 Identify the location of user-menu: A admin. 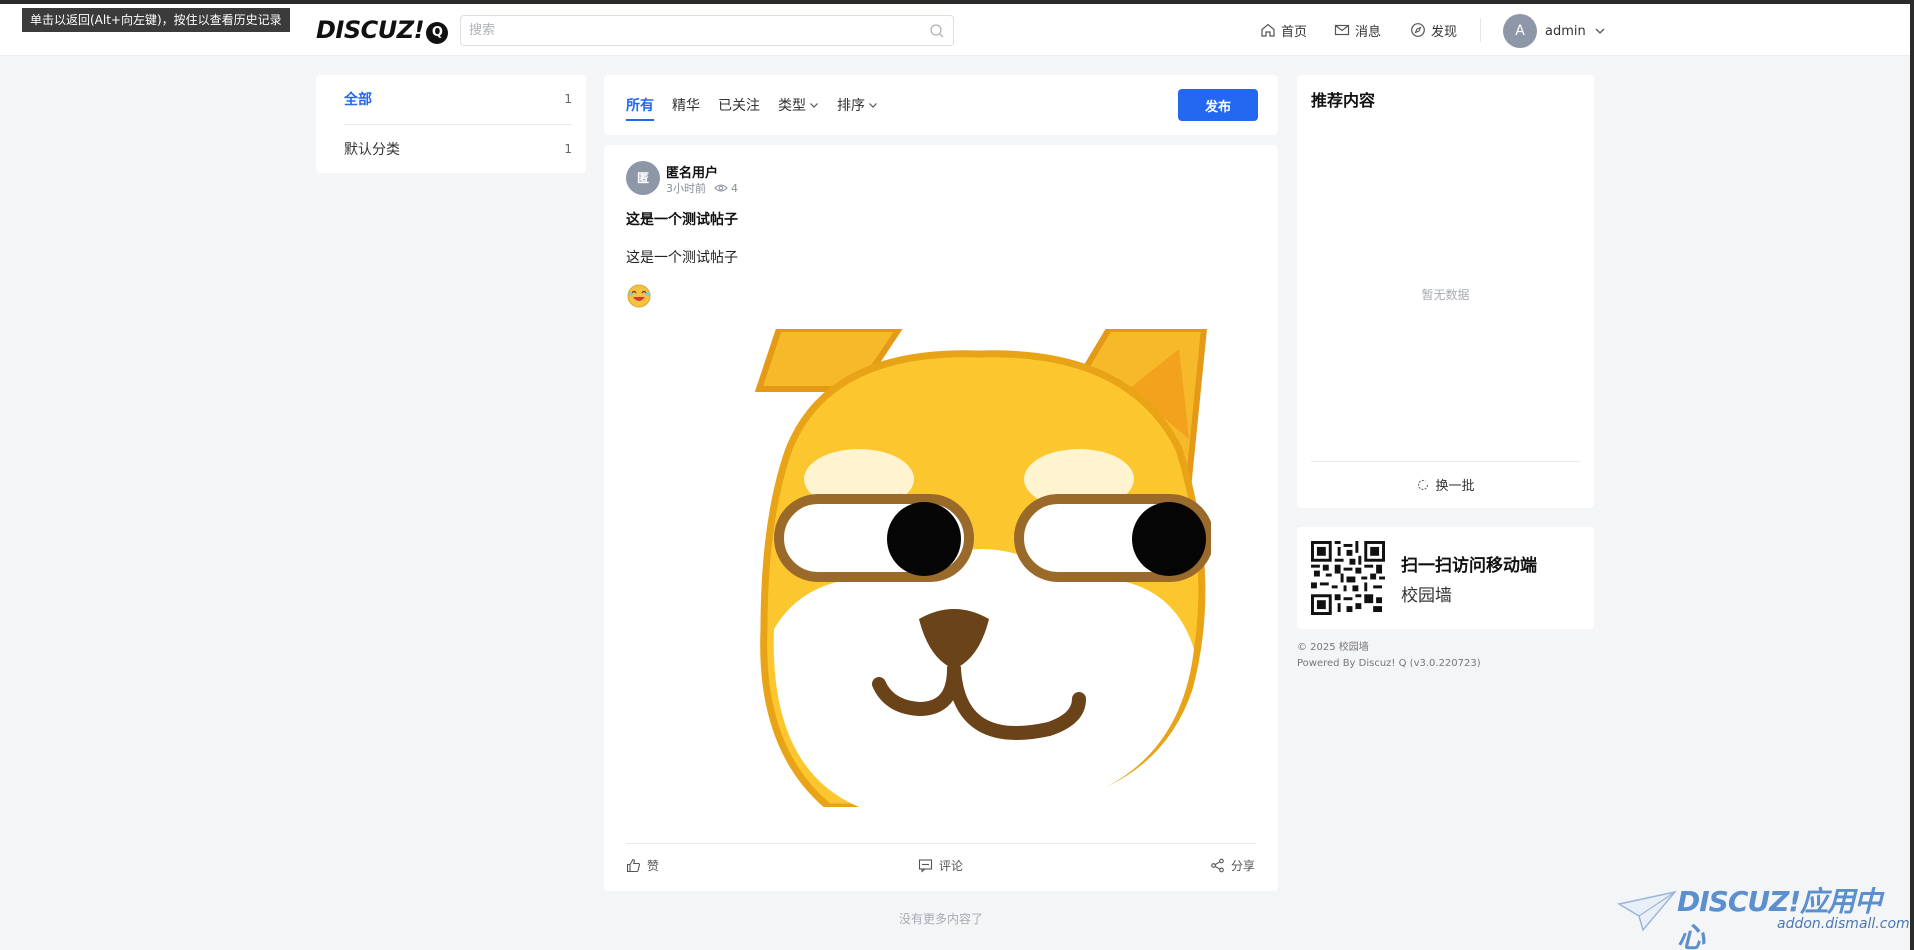
(1554, 31).